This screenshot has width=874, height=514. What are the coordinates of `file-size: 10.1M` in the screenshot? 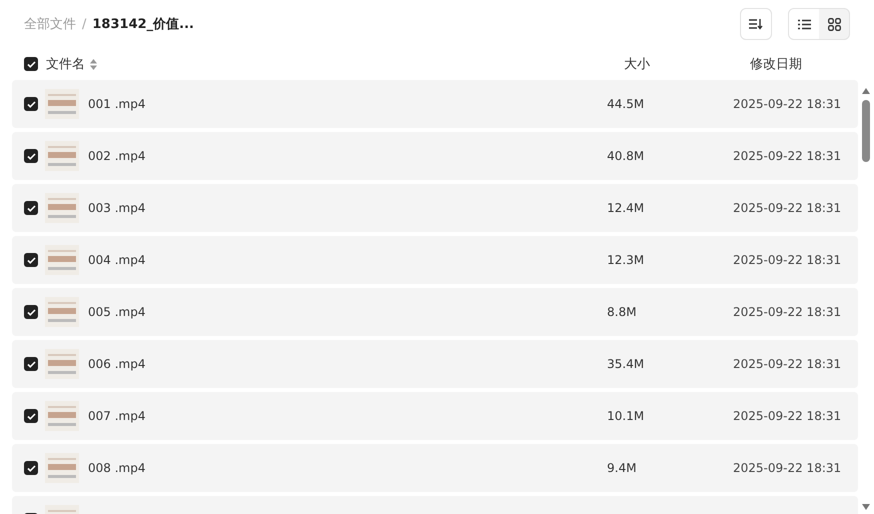 It's located at (626, 416).